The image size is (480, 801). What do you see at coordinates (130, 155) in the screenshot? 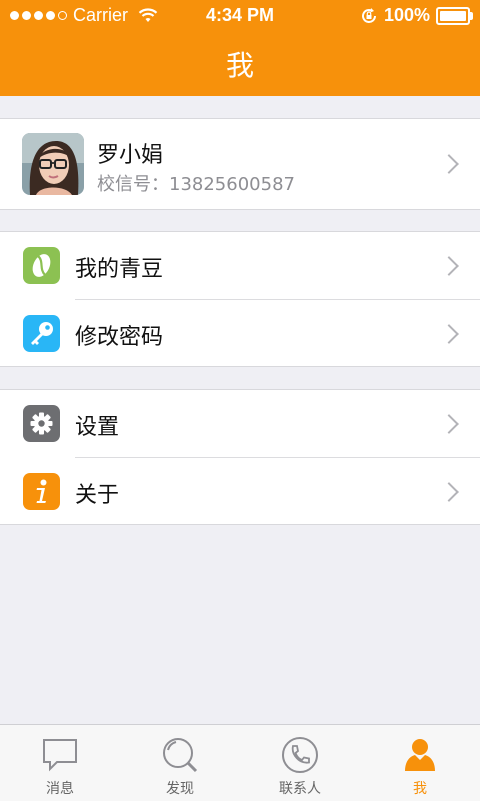
I see `profile-name: 罗小娟` at bounding box center [130, 155].